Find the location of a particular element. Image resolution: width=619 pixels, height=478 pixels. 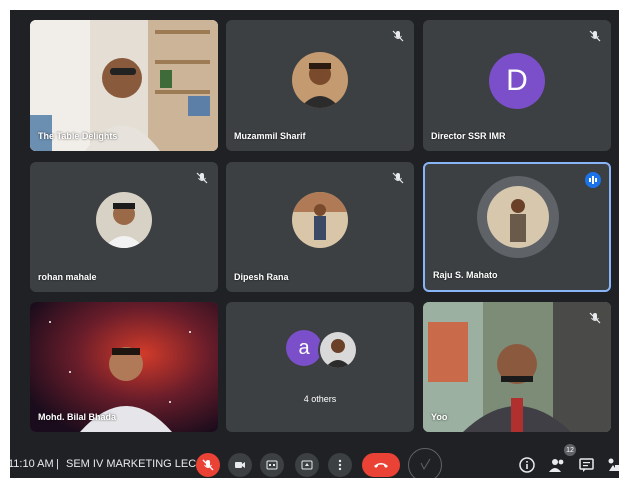

chat-icon is located at coordinates (587, 465).